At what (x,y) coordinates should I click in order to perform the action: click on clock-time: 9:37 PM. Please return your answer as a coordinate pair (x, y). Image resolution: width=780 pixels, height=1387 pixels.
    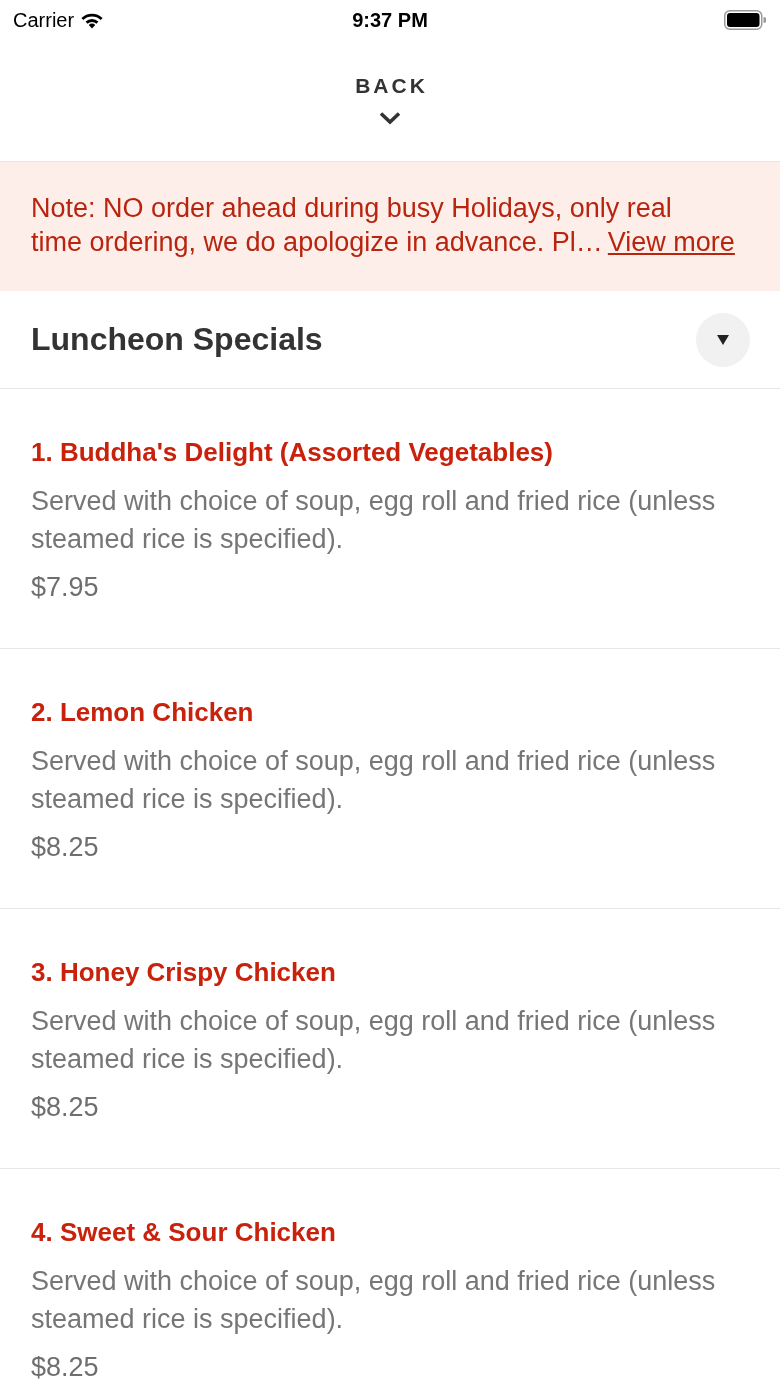
    Looking at the image, I should click on (390, 20).